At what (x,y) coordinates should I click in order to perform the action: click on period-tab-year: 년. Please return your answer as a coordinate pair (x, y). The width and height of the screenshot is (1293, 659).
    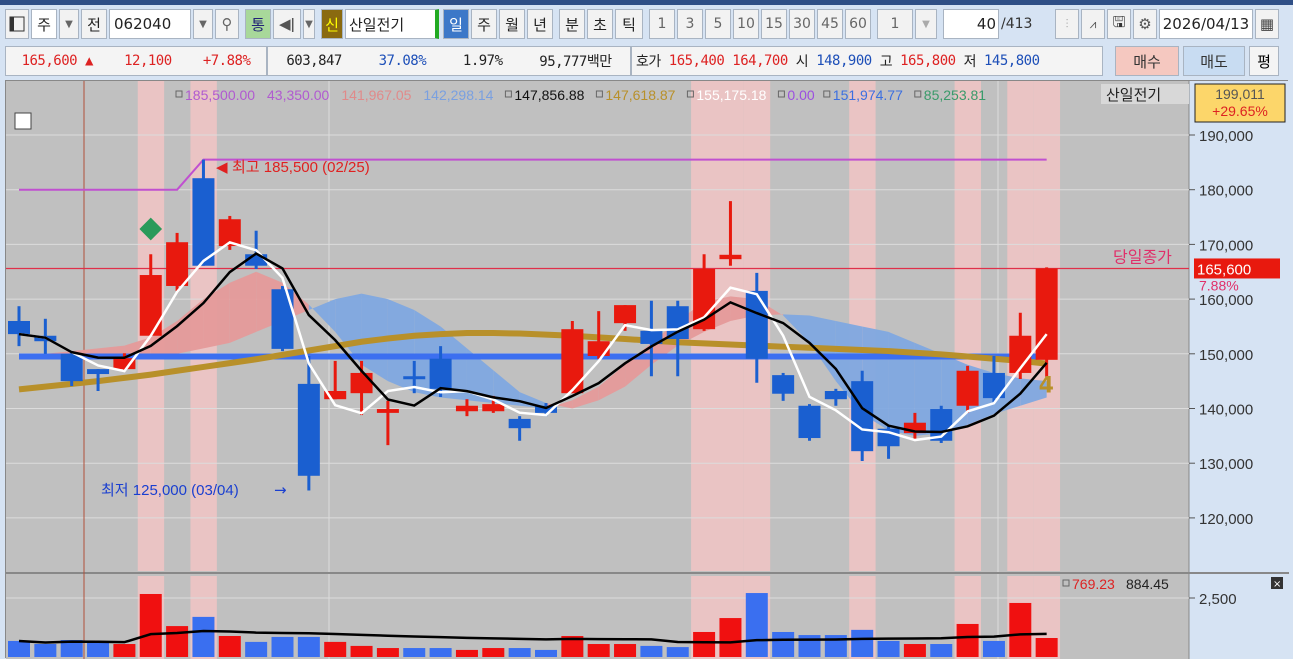
    Looking at the image, I should click on (540, 24).